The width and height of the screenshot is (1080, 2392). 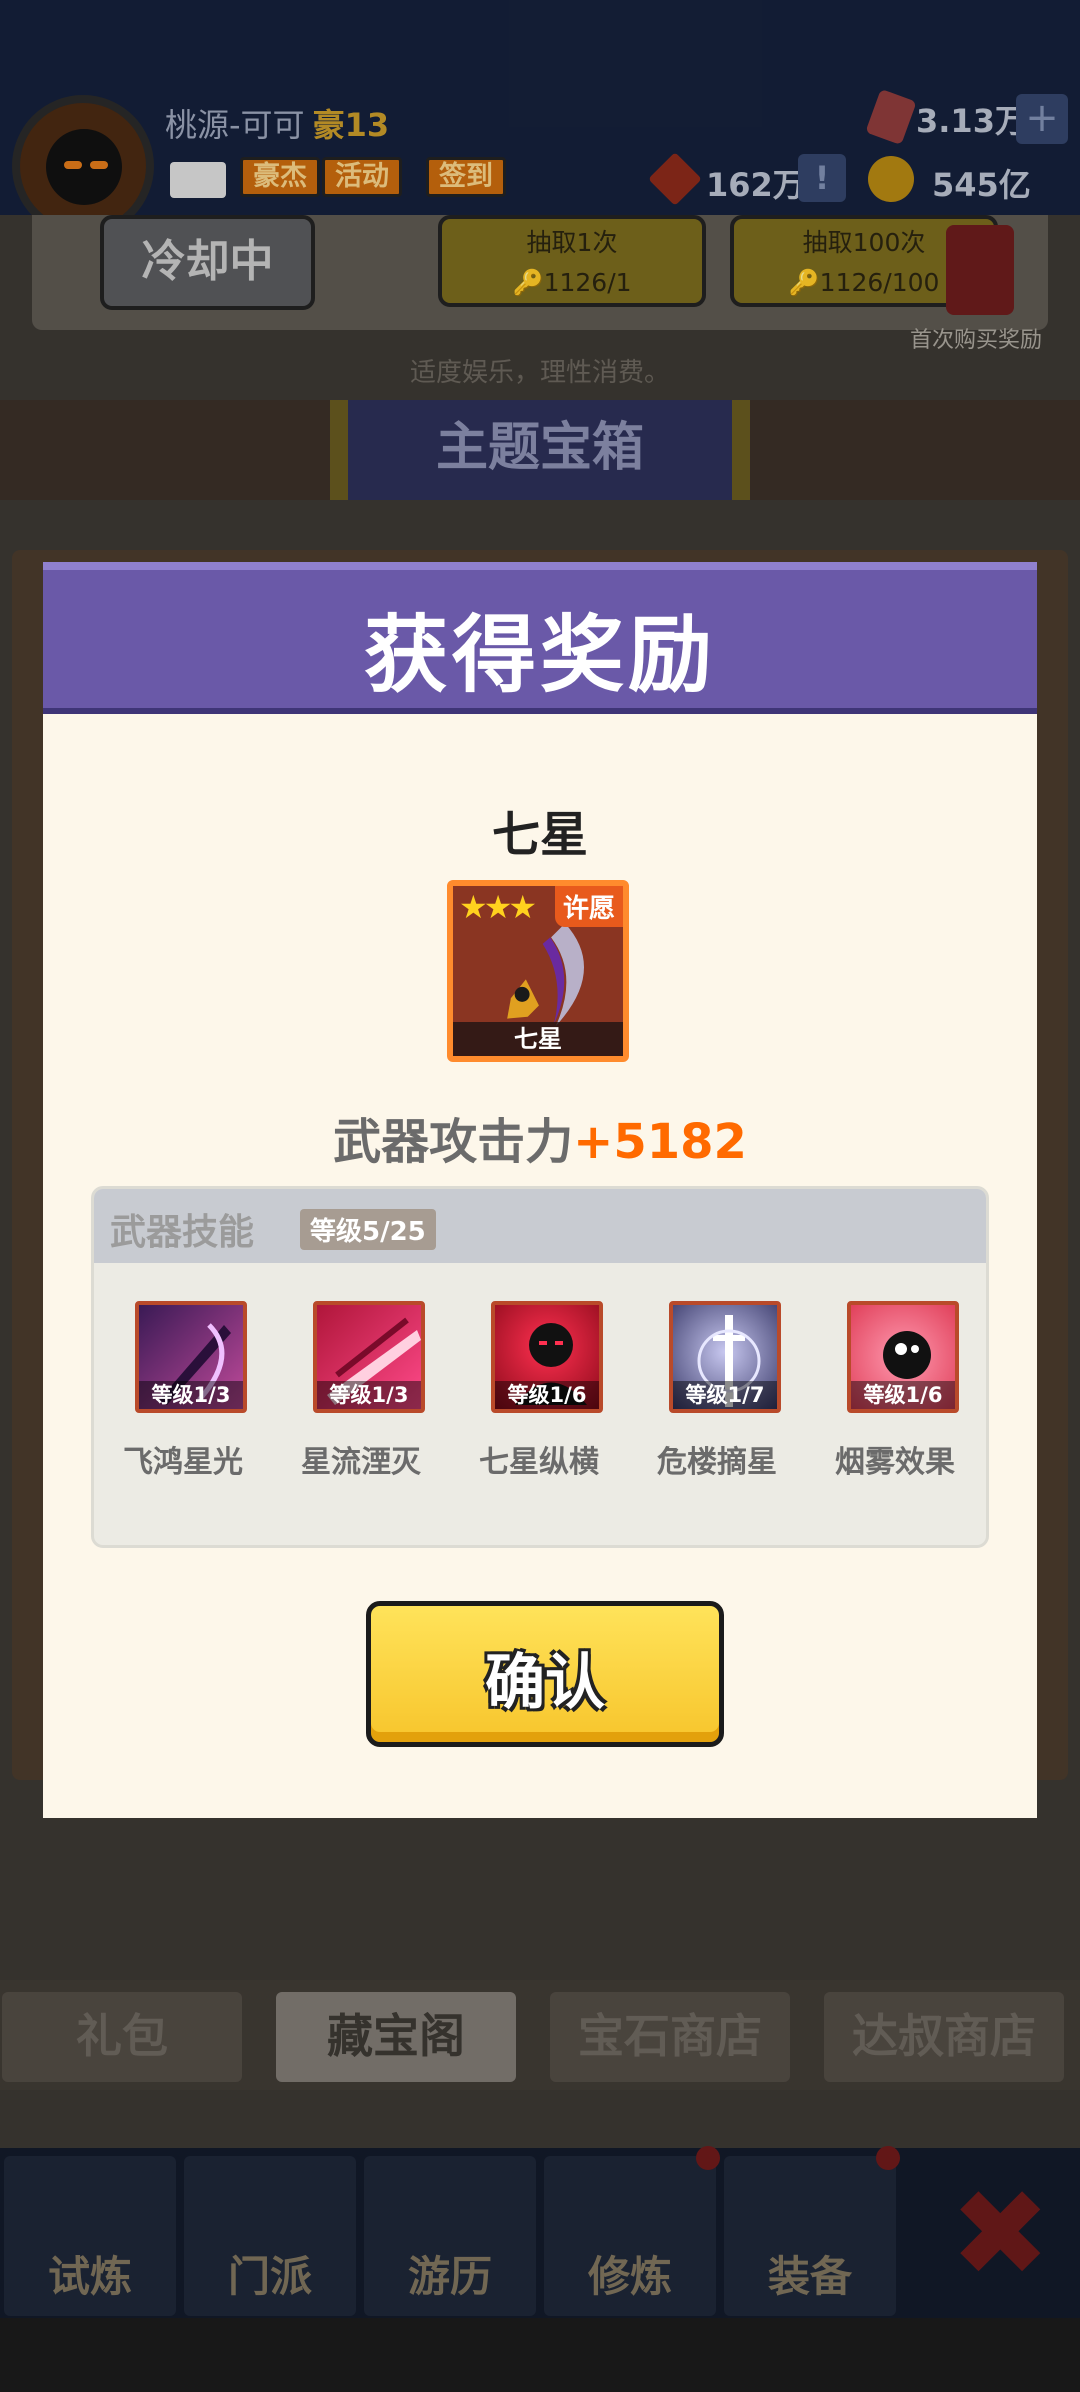 I want to click on weapon-card-label: 七星, so click(x=538, y=1039).